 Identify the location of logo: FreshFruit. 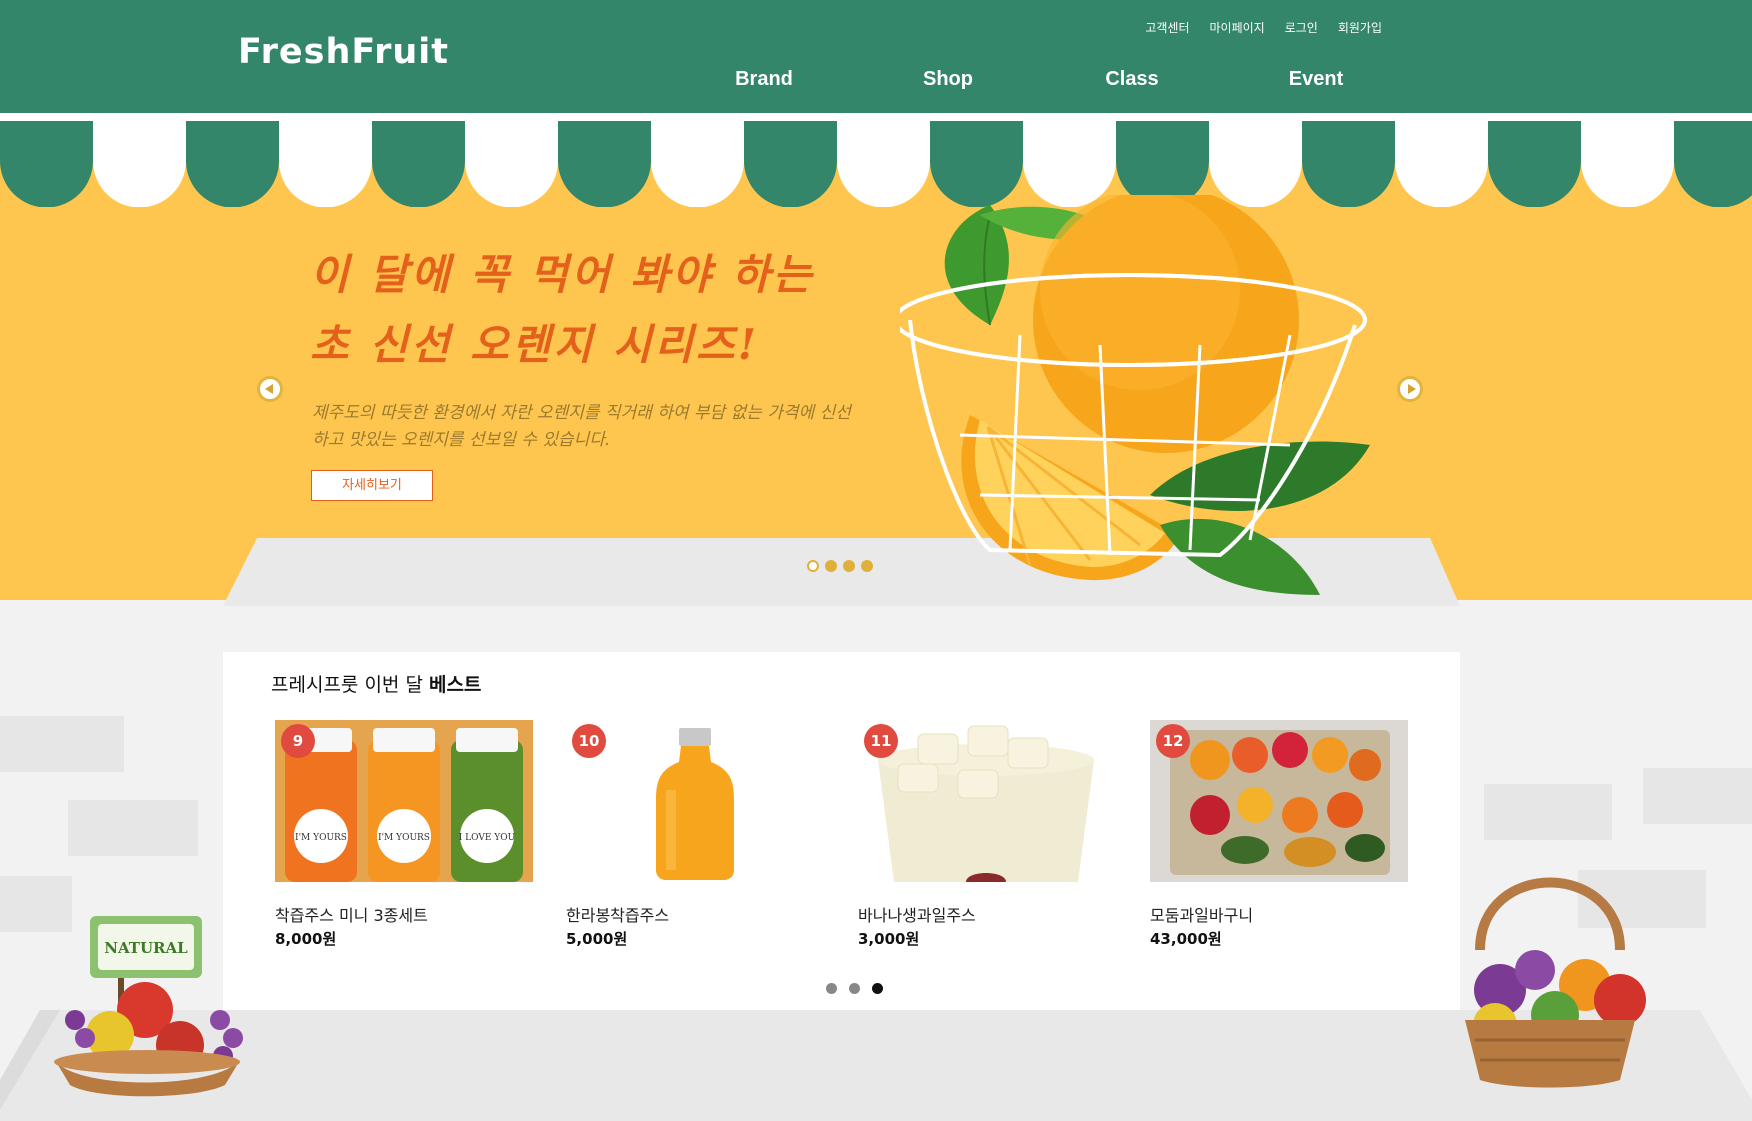
(343, 52).